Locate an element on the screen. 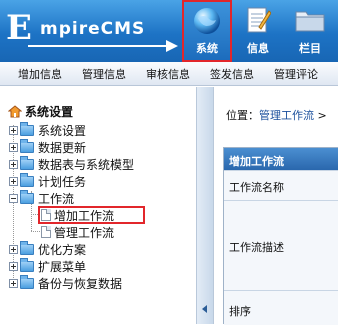 Image resolution: width=338 pixels, height=325 pixels. tree-item-workflow: 工作流 is located at coordinates (41, 197).